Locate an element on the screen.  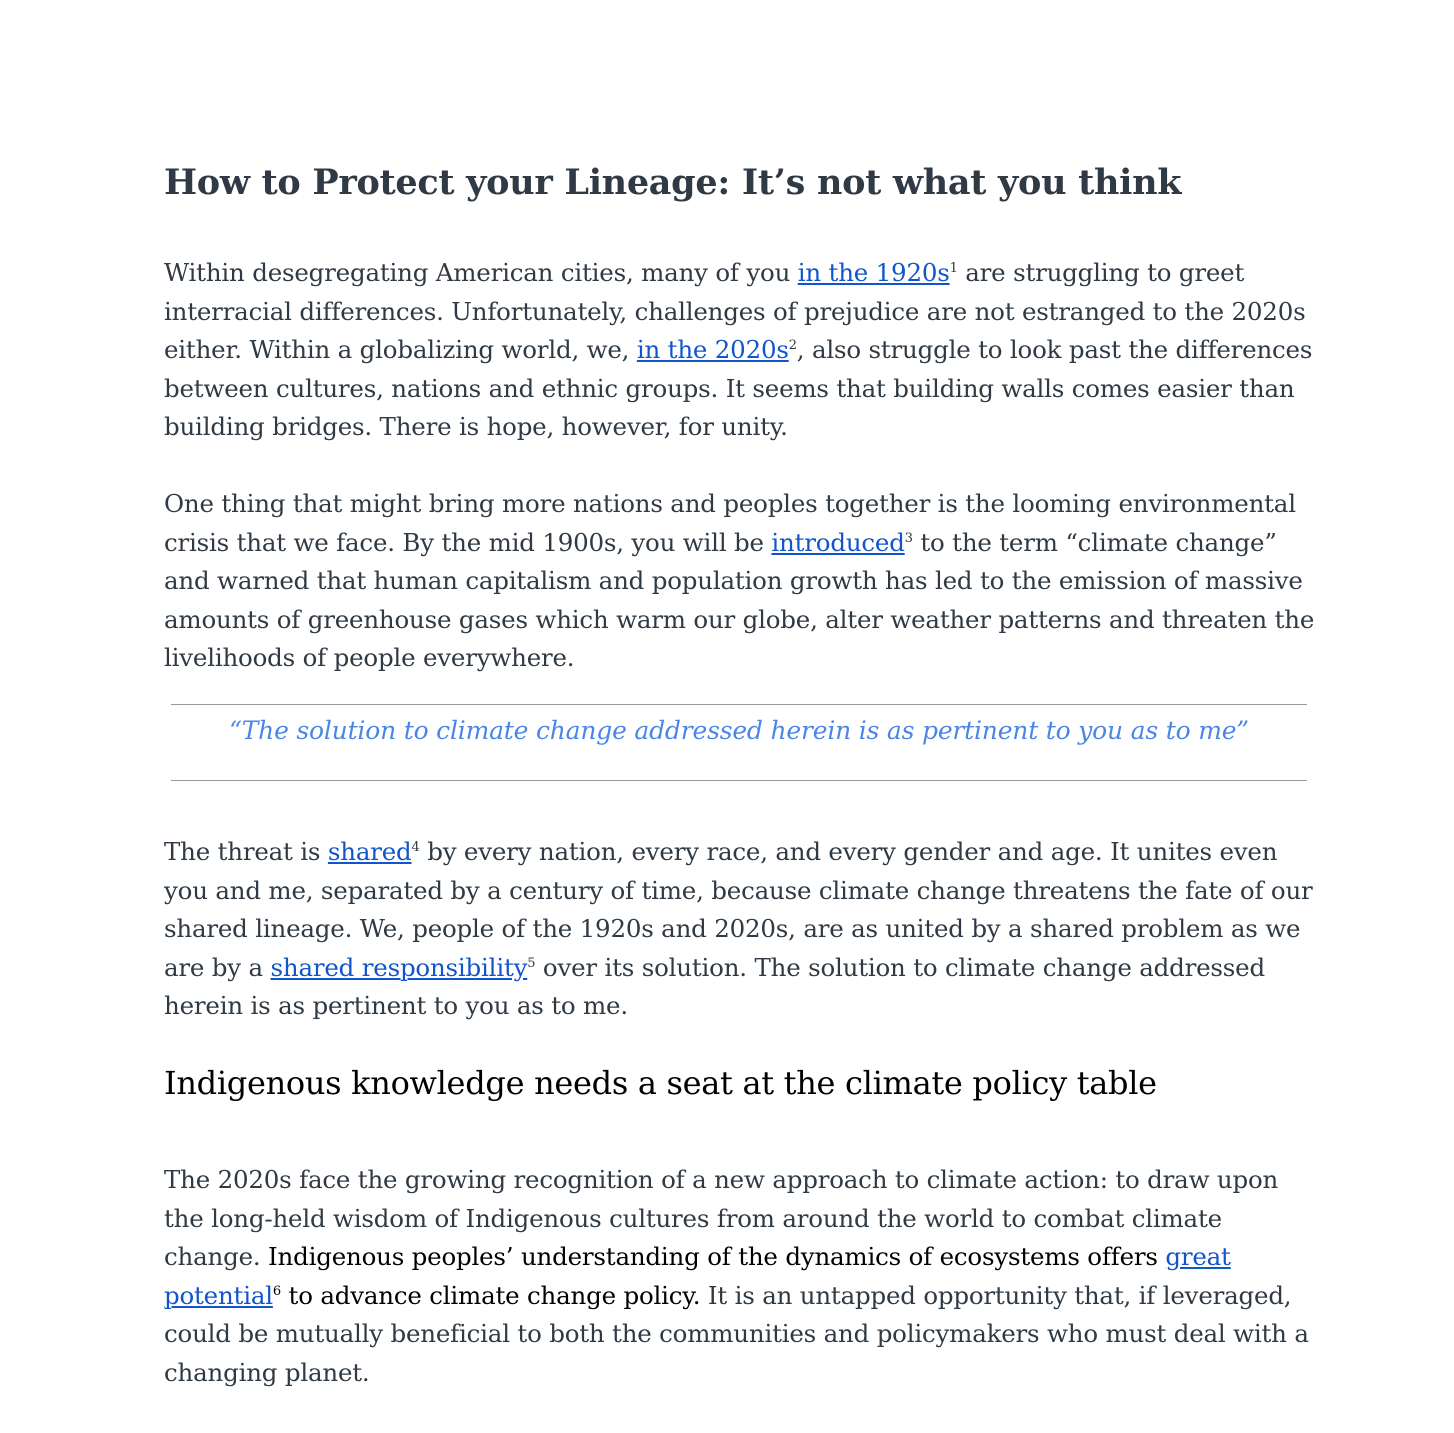
footnote-3: 3 is located at coordinates (908, 538).